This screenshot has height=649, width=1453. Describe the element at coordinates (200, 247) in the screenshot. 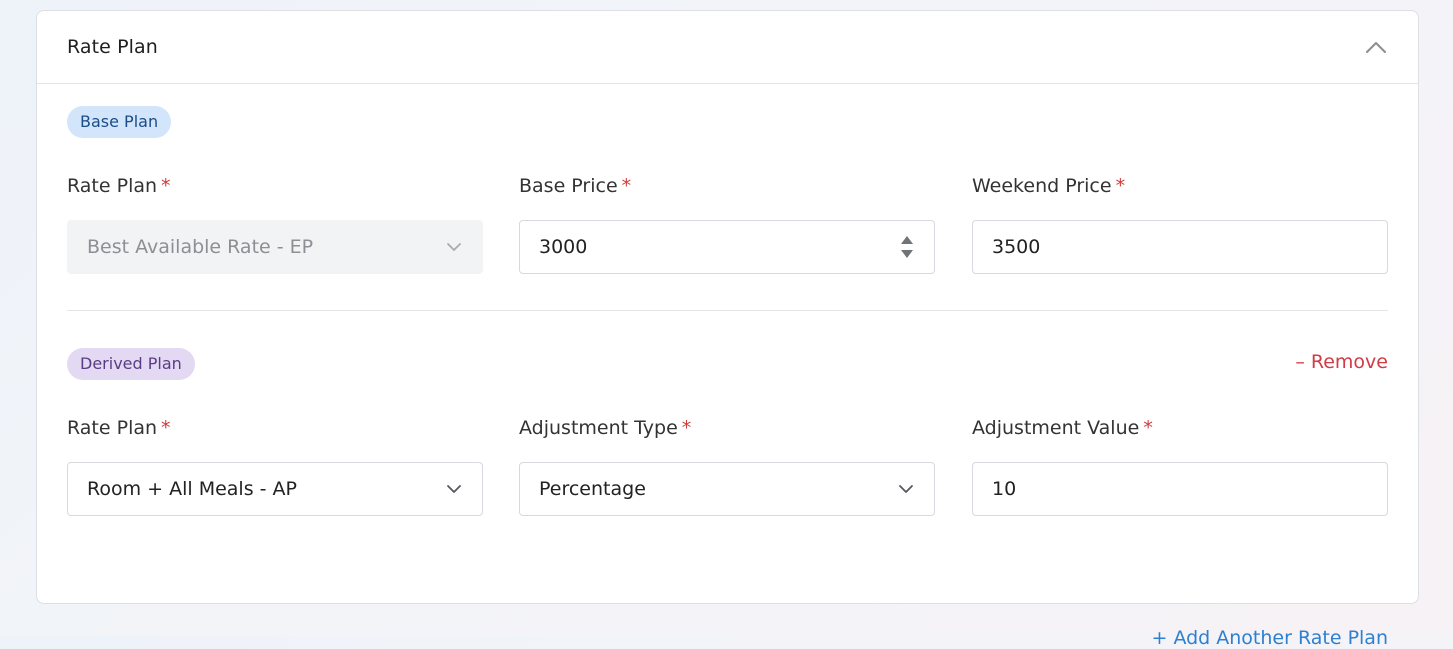

I see `base-rate-plan-value: Best Available Rate - EP` at that location.